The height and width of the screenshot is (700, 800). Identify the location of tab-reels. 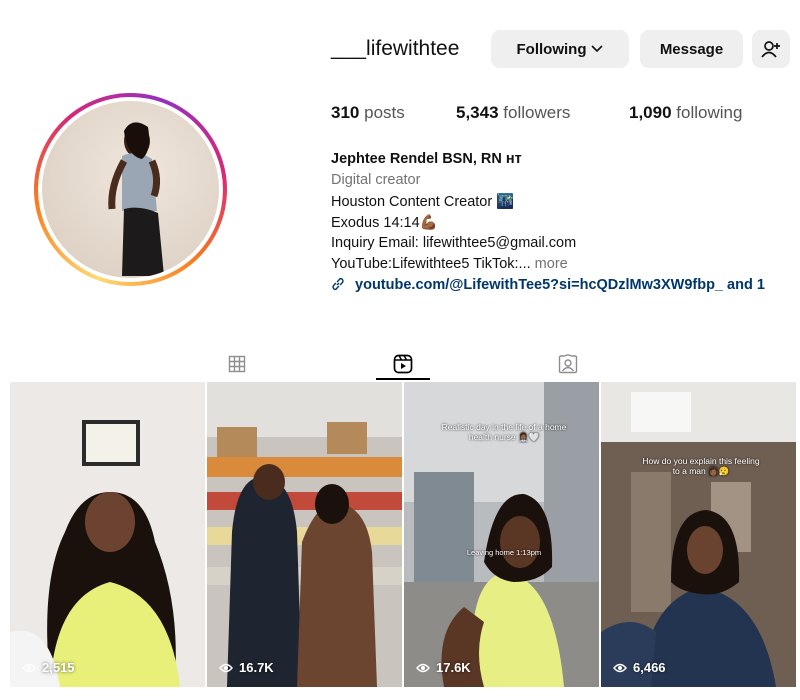
(403, 364).